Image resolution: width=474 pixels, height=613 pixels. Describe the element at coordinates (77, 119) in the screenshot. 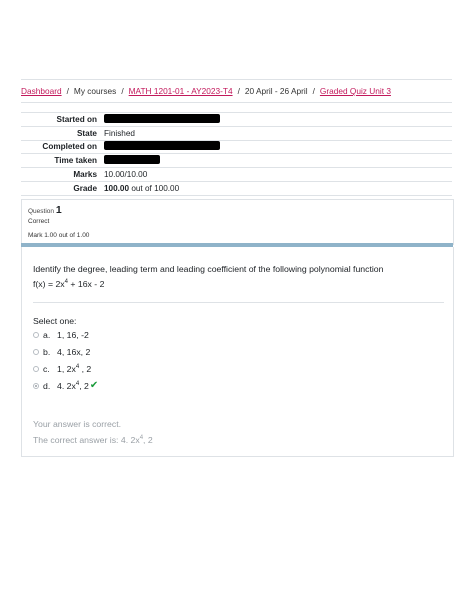

I see `started-on-label: Started on` at that location.